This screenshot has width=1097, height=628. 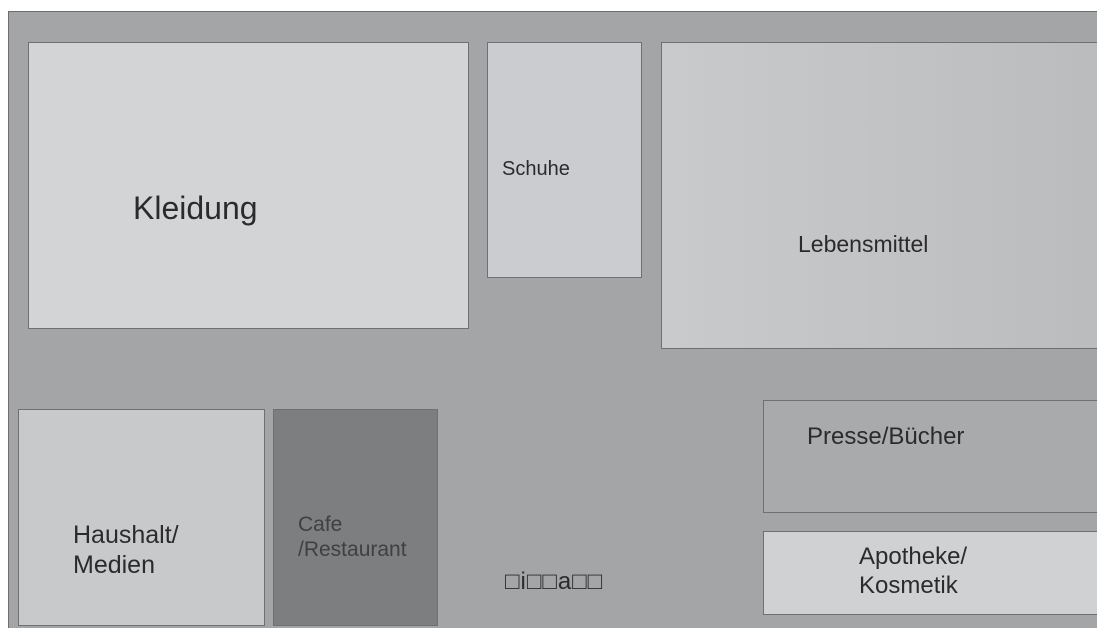 I want to click on garbled-glyph-label: □i□□a□□, so click(x=554, y=581).